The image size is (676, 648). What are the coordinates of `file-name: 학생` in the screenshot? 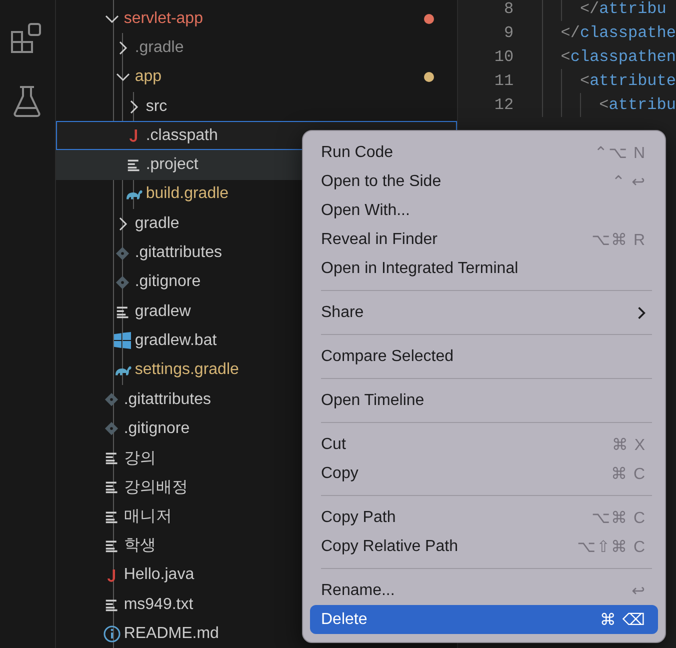 It's located at (140, 546).